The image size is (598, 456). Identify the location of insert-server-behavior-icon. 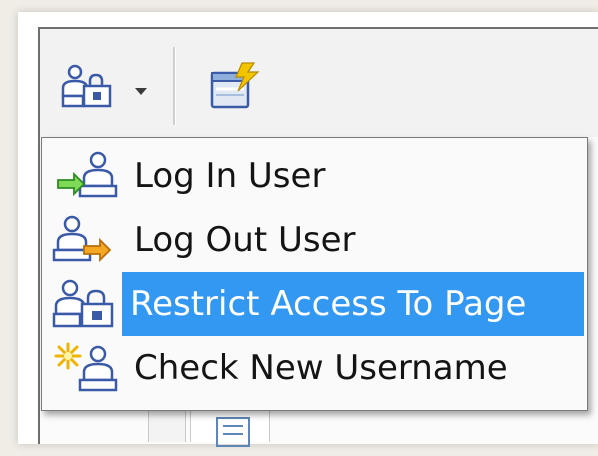
(235, 85).